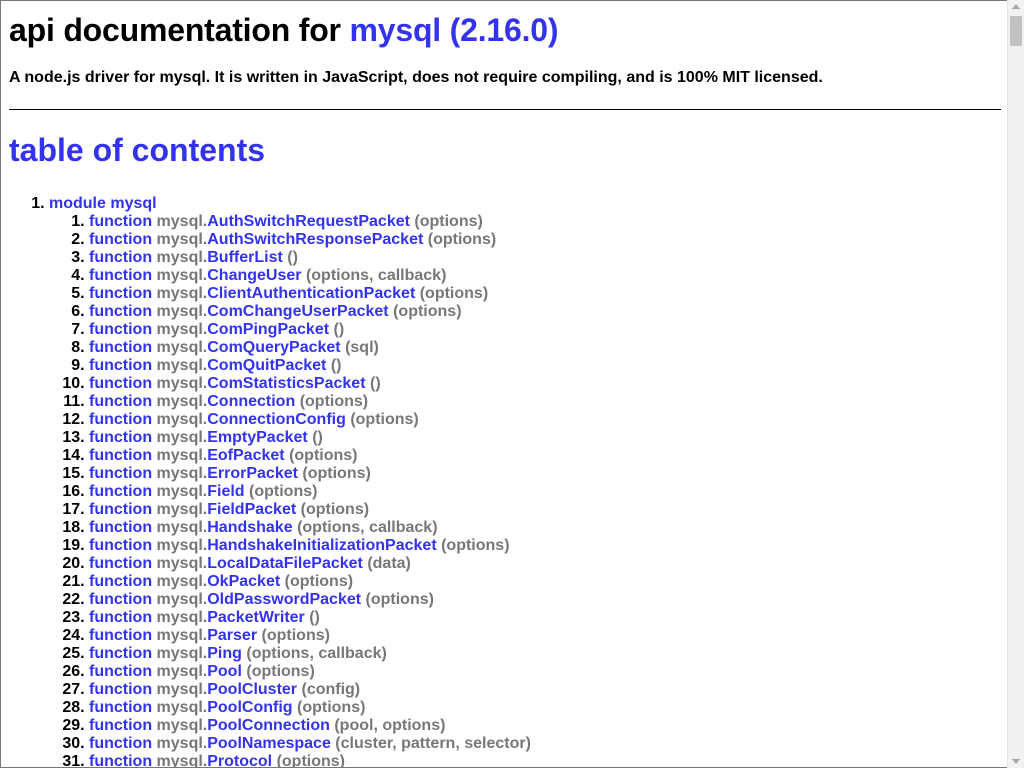 This screenshot has width=1024, height=768. What do you see at coordinates (103, 203) in the screenshot?
I see `module-link: module mysql` at bounding box center [103, 203].